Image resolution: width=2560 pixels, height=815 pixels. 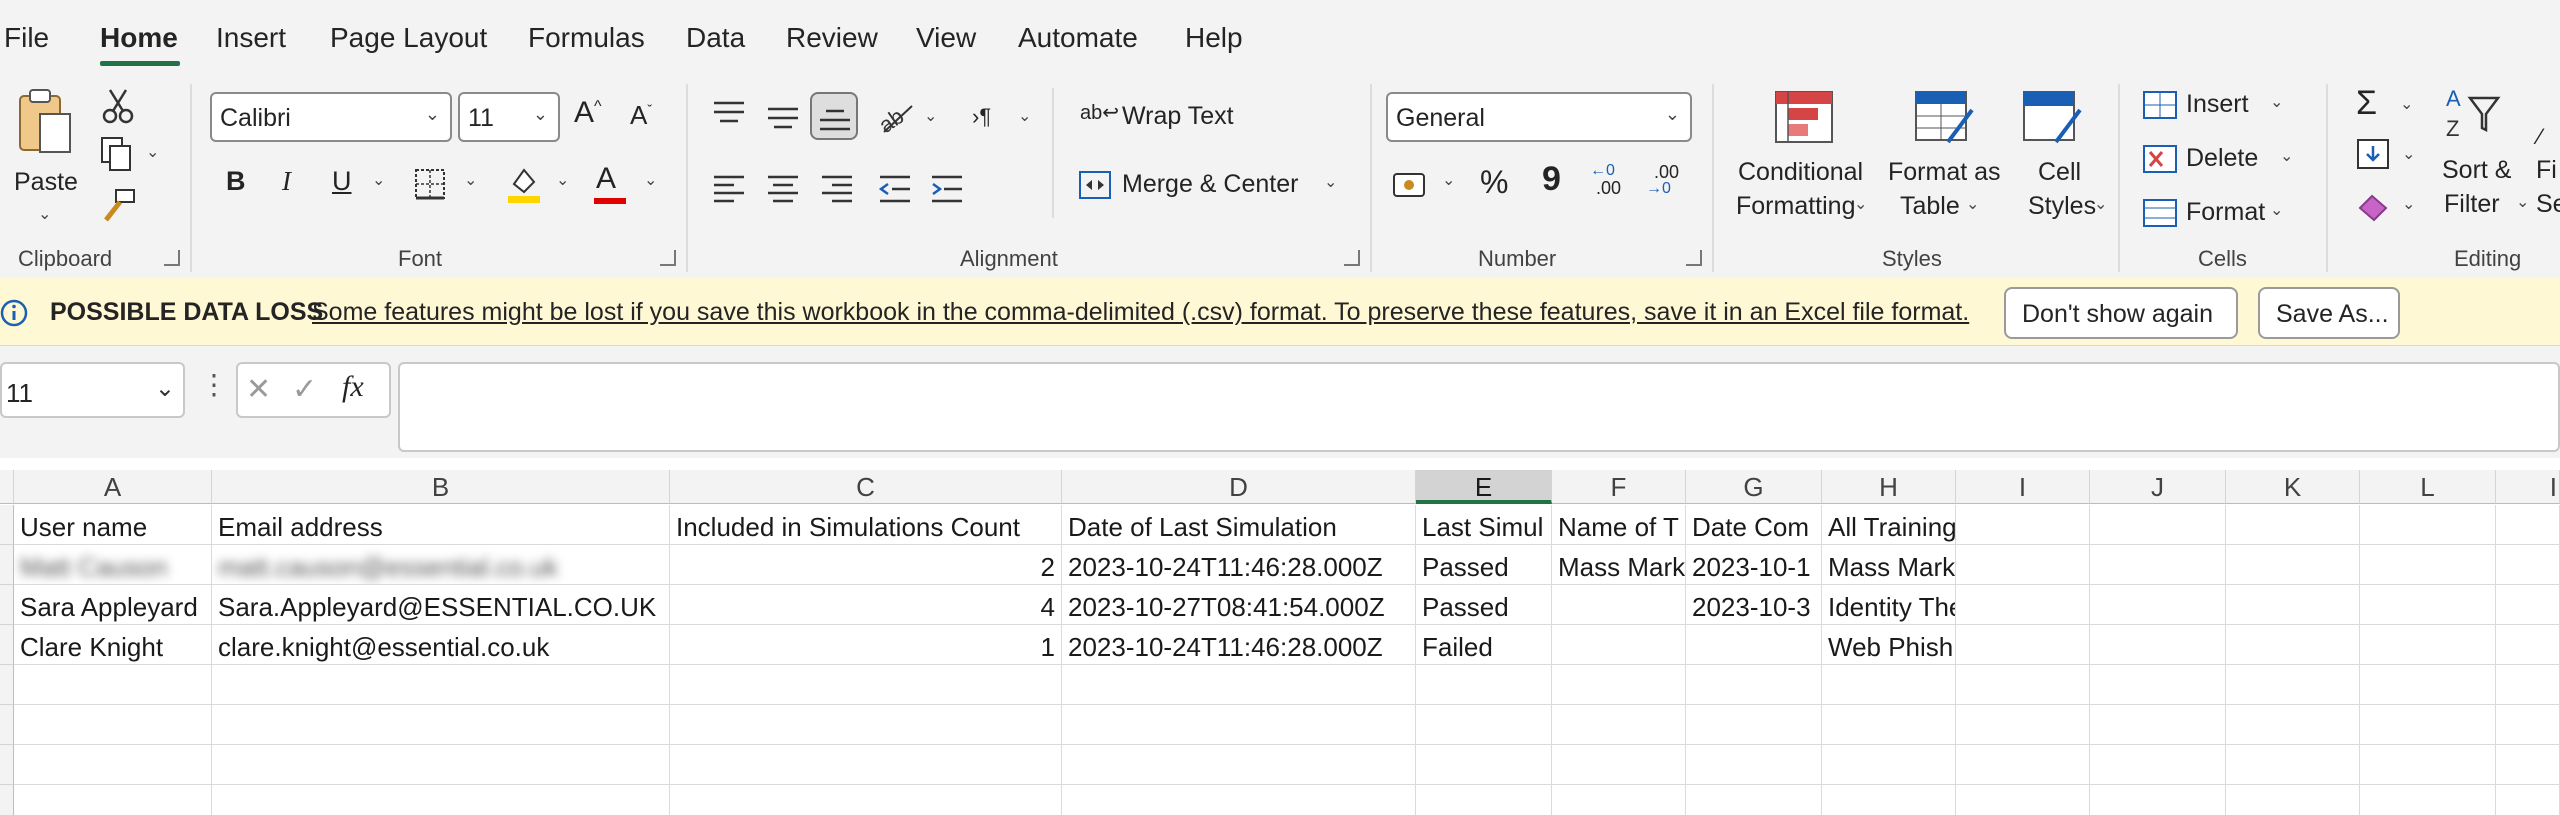 What do you see at coordinates (1613, 183) in the screenshot?
I see `increase-decimal-button: ←0 .00` at bounding box center [1613, 183].